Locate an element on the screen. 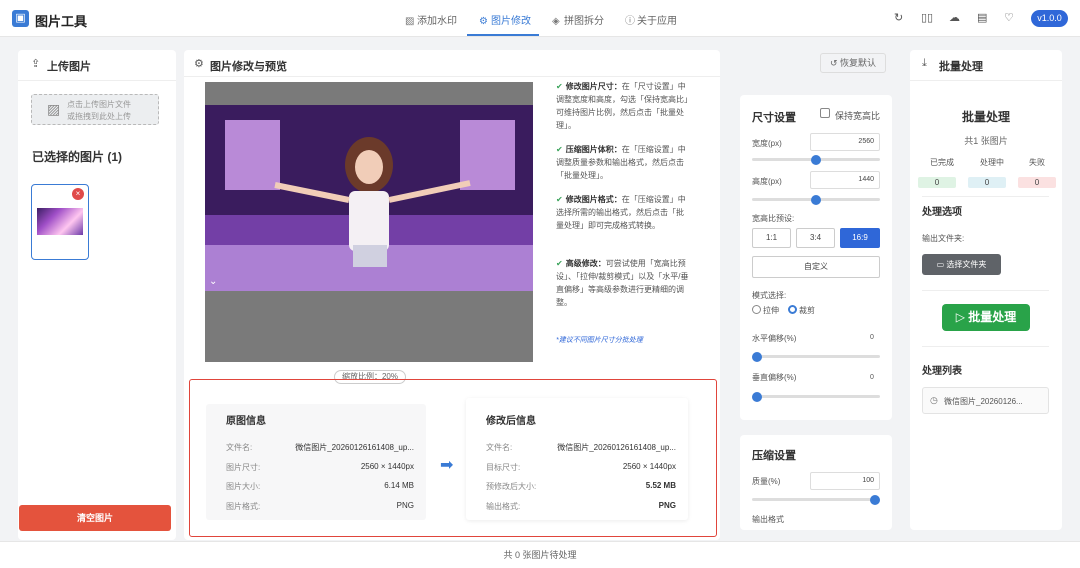 The image size is (1080, 568). v-offset-value: 0 is located at coordinates (872, 377).